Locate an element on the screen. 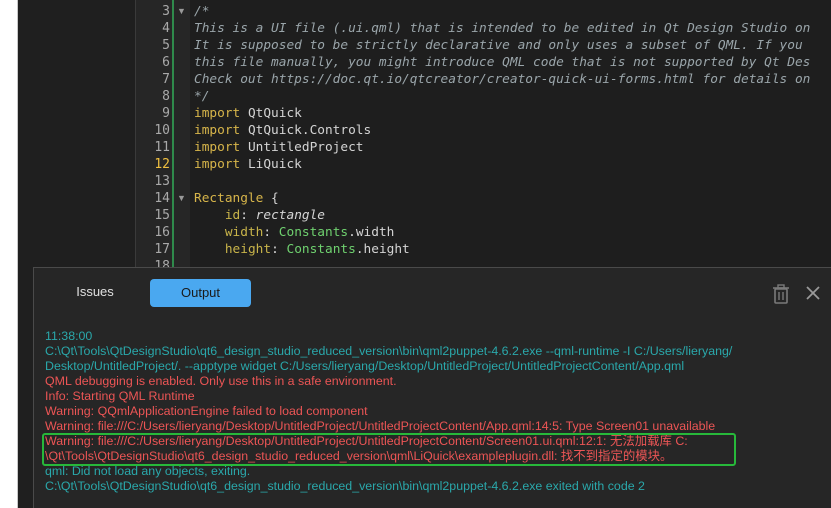 This screenshot has height=508, width=831. code-line: */ is located at coordinates (201, 96).